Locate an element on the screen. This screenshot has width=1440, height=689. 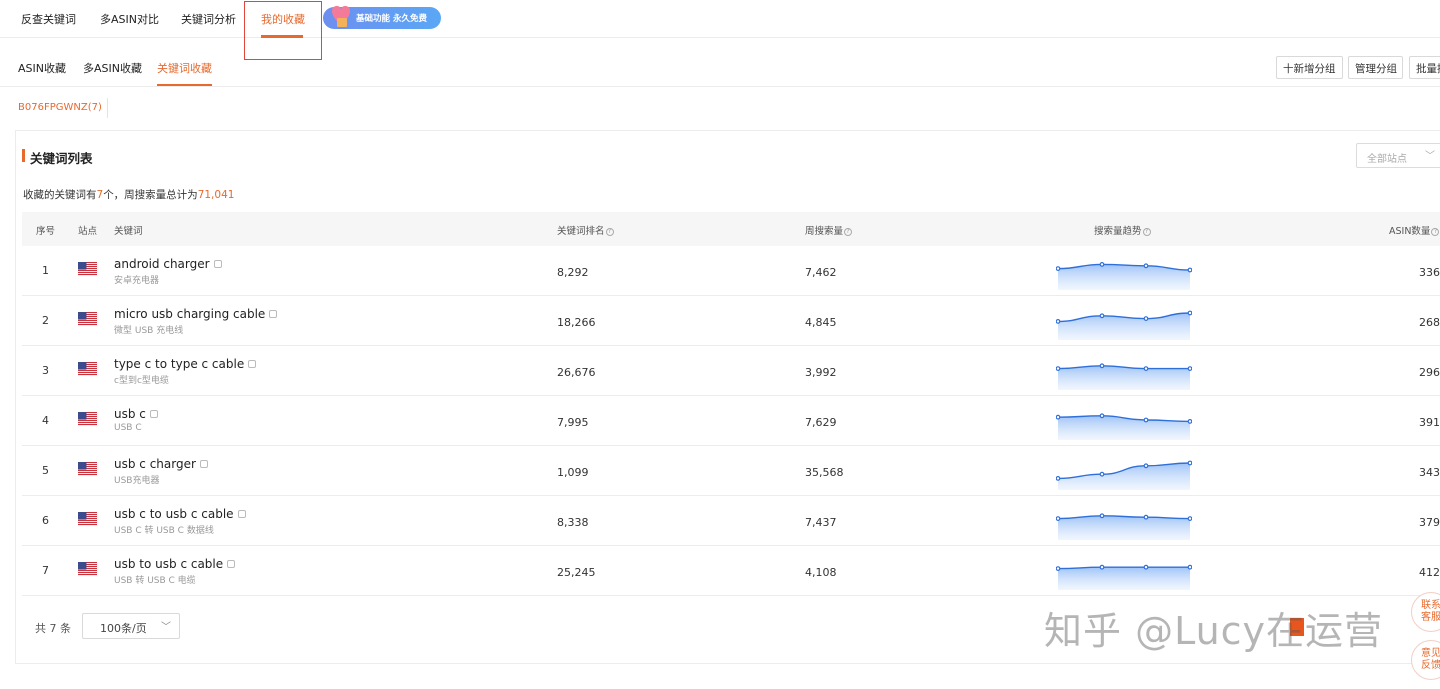
tab-asin-favorites: ASIN收藏 is located at coordinates (42, 68).